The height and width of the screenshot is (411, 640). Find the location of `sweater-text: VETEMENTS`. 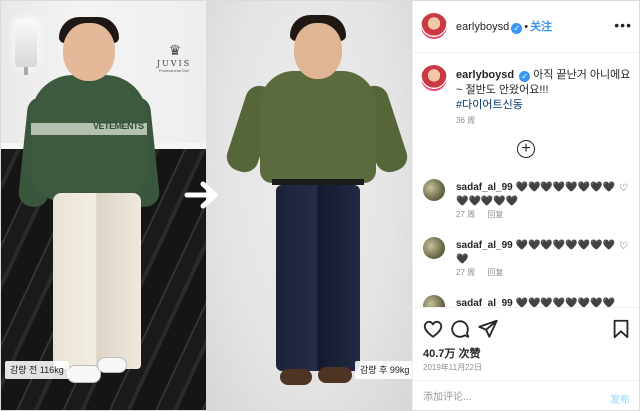

sweater-text: VETEMENTS is located at coordinates (118, 126).